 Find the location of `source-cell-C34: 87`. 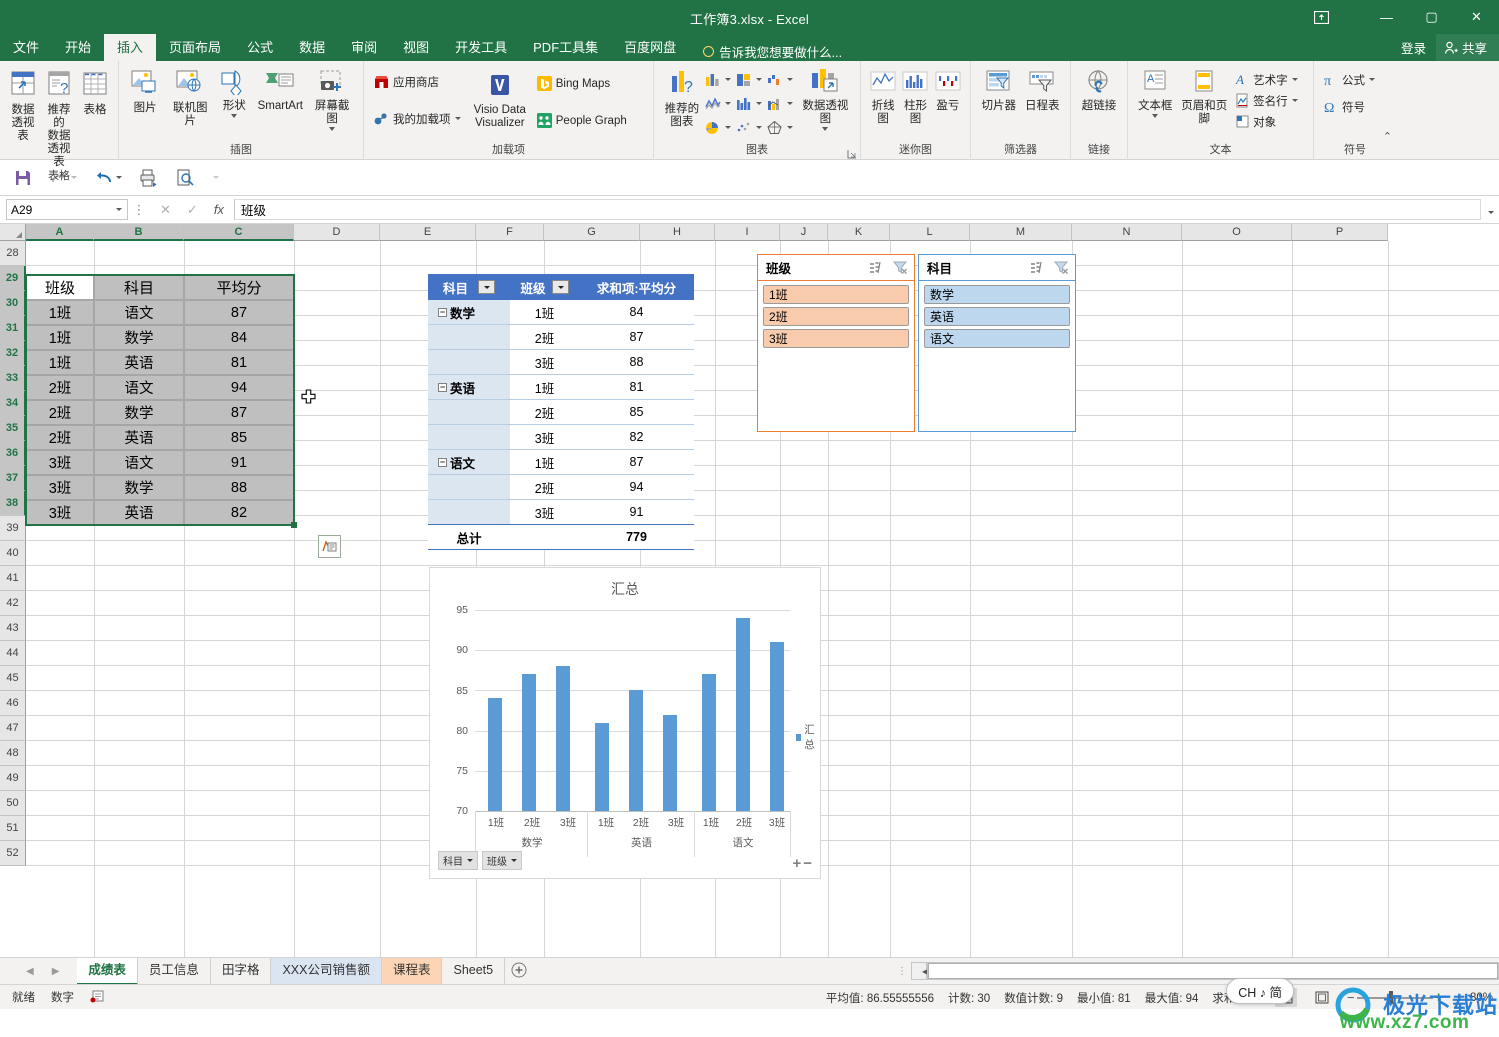

source-cell-C34: 87 is located at coordinates (239, 412).